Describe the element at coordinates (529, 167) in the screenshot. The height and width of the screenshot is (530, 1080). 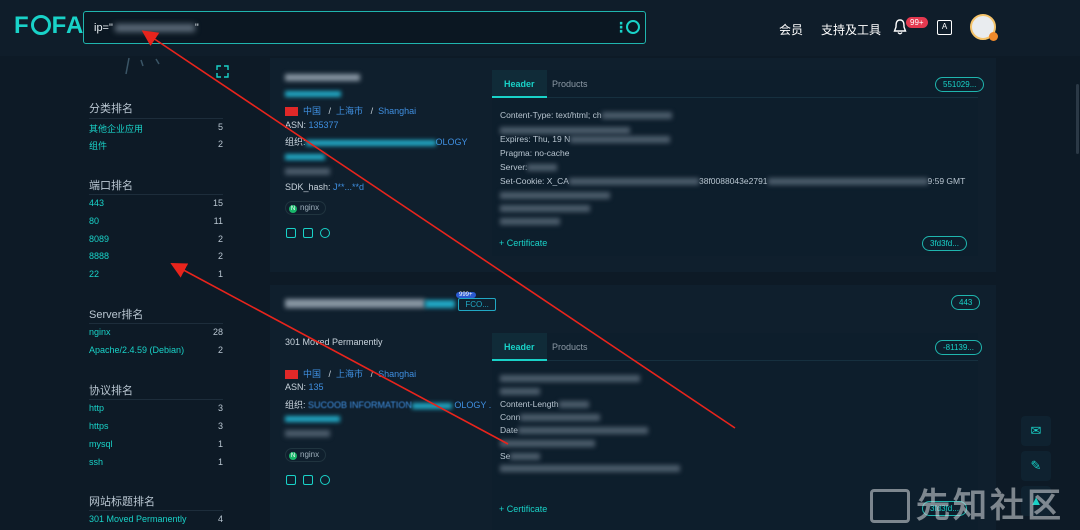
I see `header-line: Server:` at that location.